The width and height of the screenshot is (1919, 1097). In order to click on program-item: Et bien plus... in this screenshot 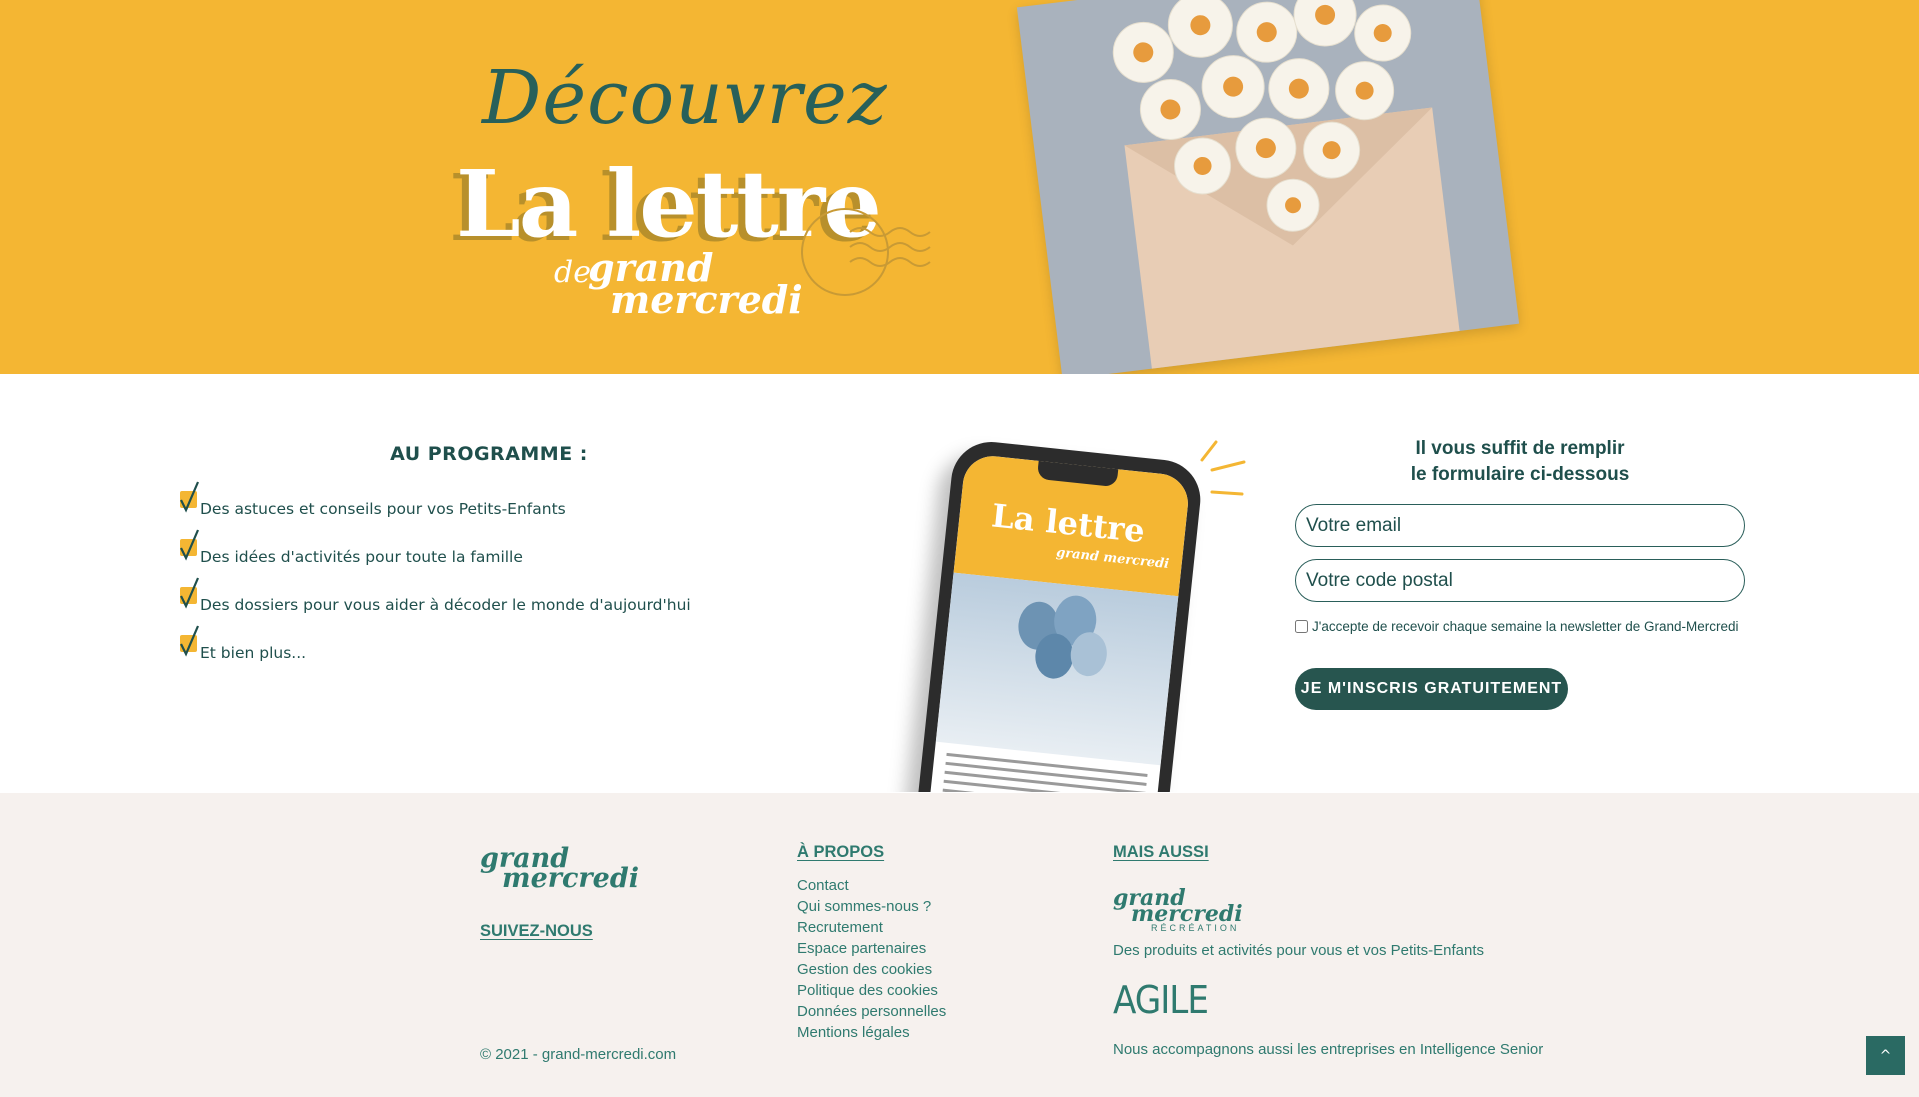, I will do `click(434, 646)`.